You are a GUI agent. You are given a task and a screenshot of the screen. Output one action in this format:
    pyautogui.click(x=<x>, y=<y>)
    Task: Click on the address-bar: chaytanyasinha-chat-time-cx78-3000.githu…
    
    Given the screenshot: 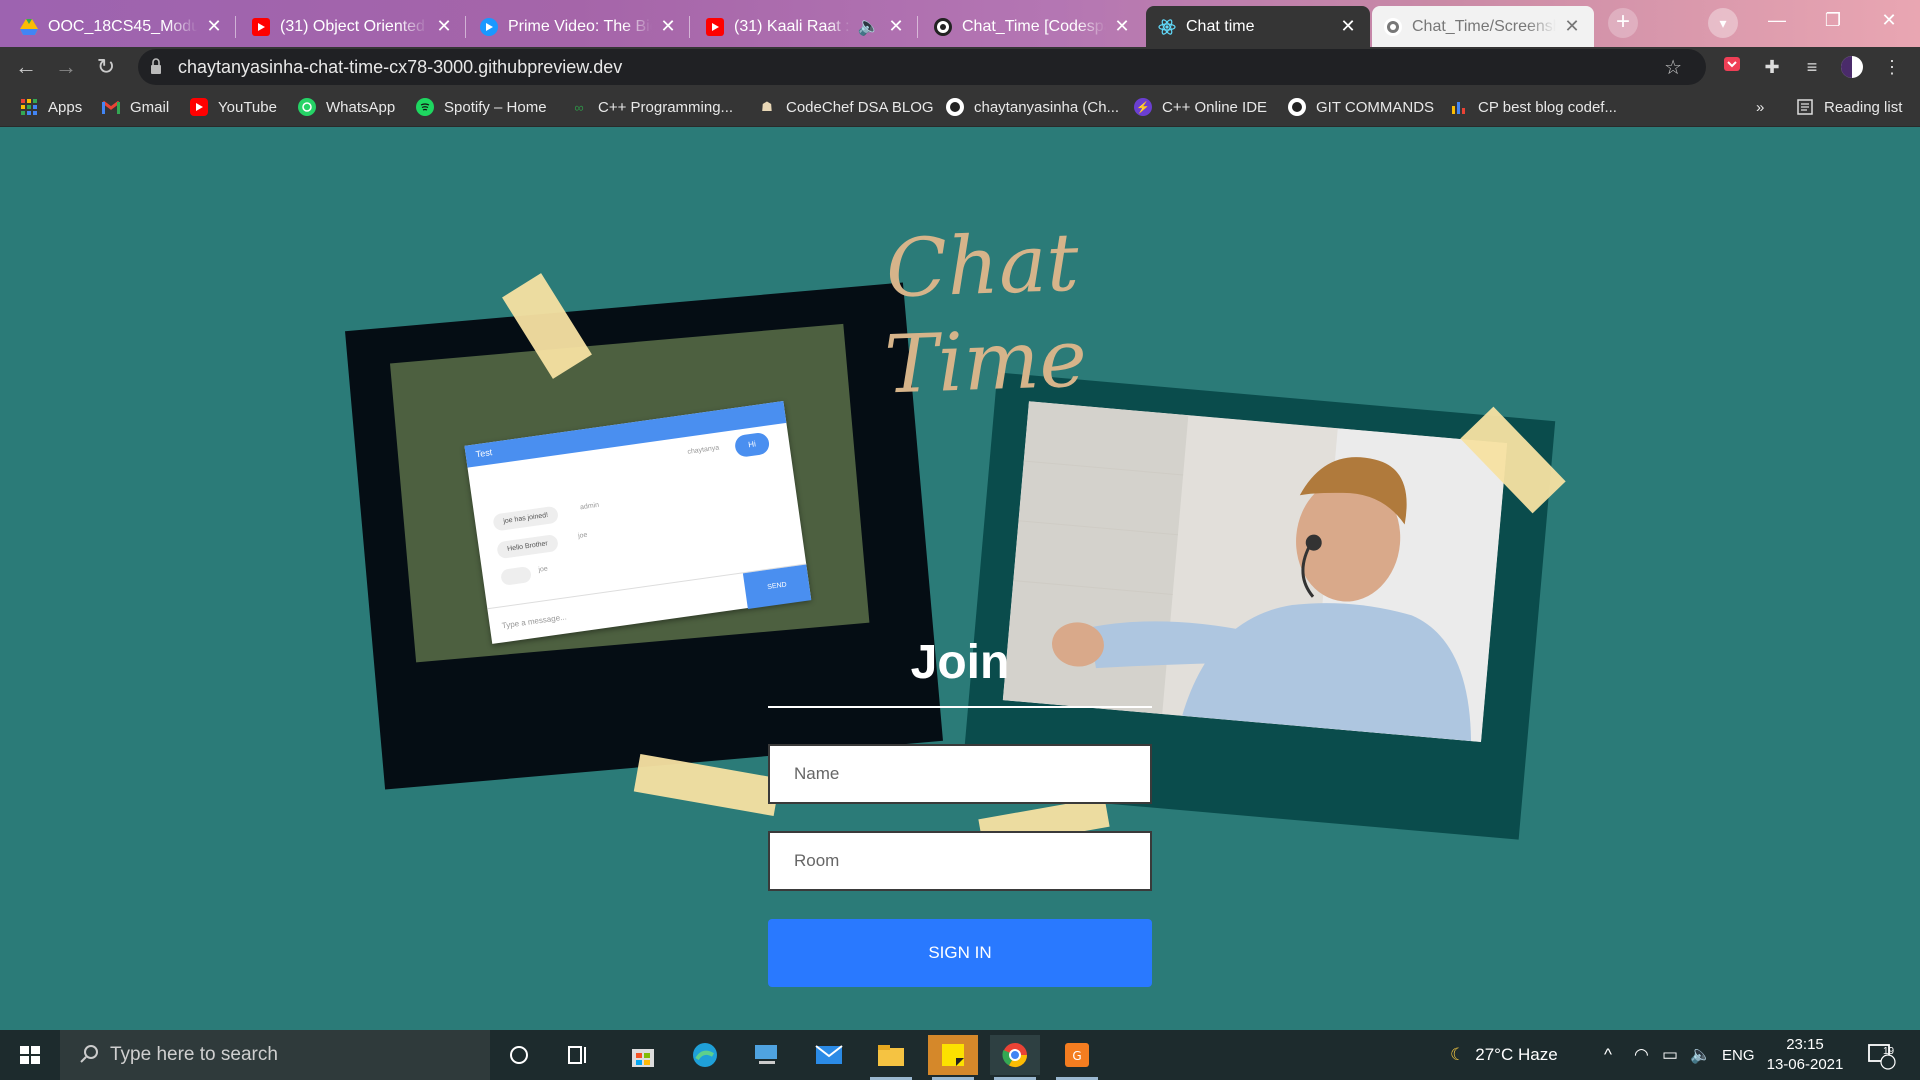 What is the action you would take?
    pyautogui.click(x=922, y=67)
    